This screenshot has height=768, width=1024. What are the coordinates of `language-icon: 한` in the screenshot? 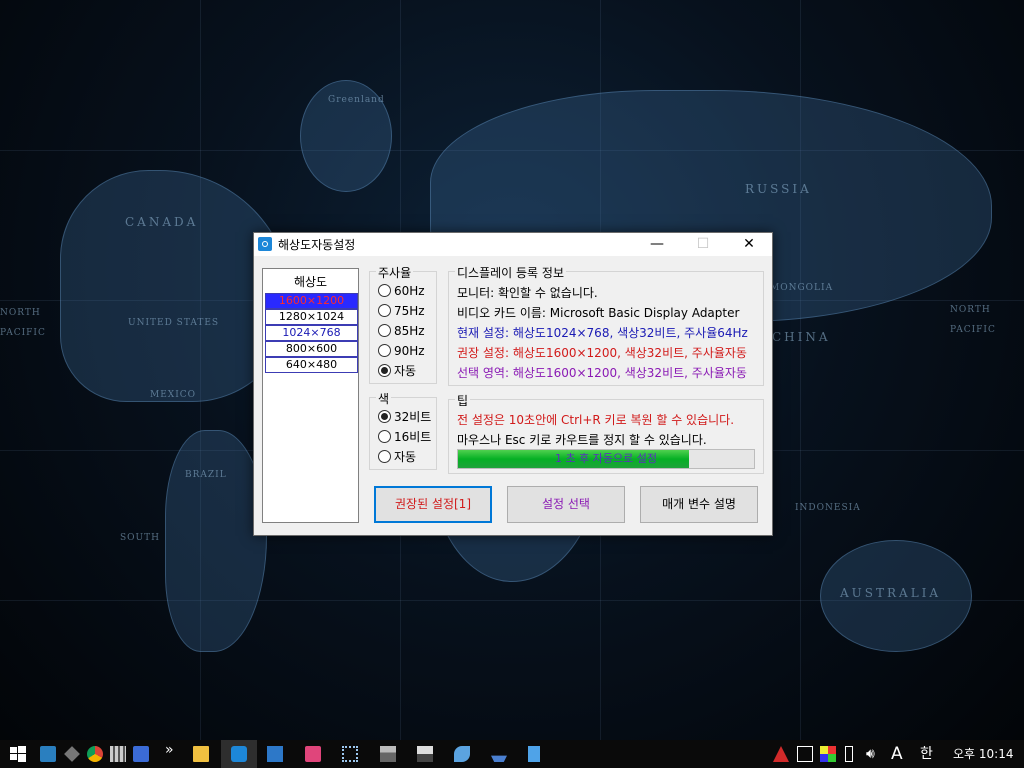 It's located at (926, 754).